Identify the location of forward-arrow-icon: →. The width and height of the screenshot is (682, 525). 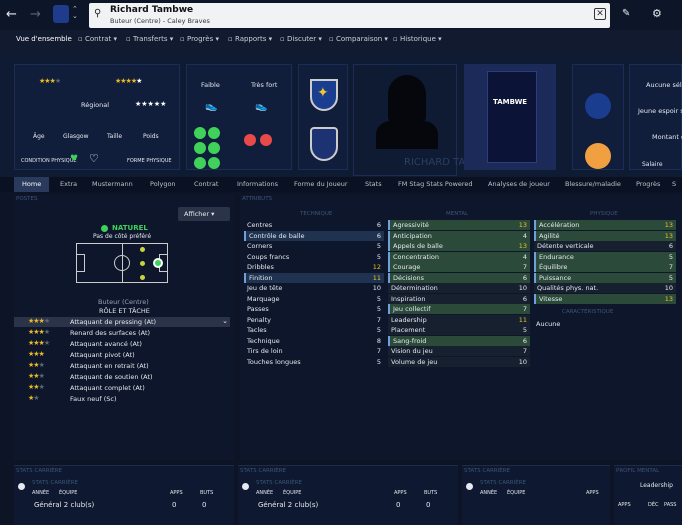
(35, 14).